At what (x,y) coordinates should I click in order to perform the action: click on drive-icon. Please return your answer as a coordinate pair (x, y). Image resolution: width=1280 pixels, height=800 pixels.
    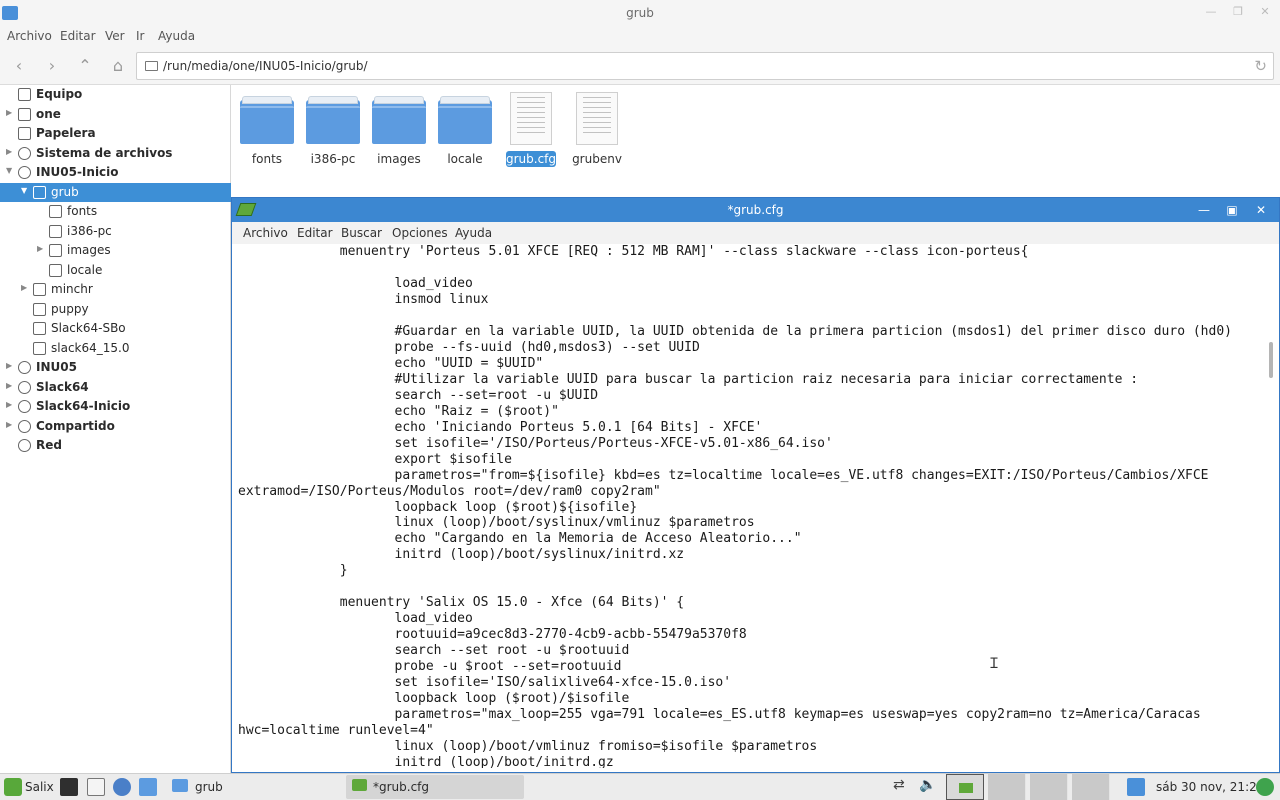
    Looking at the image, I should click on (24, 406).